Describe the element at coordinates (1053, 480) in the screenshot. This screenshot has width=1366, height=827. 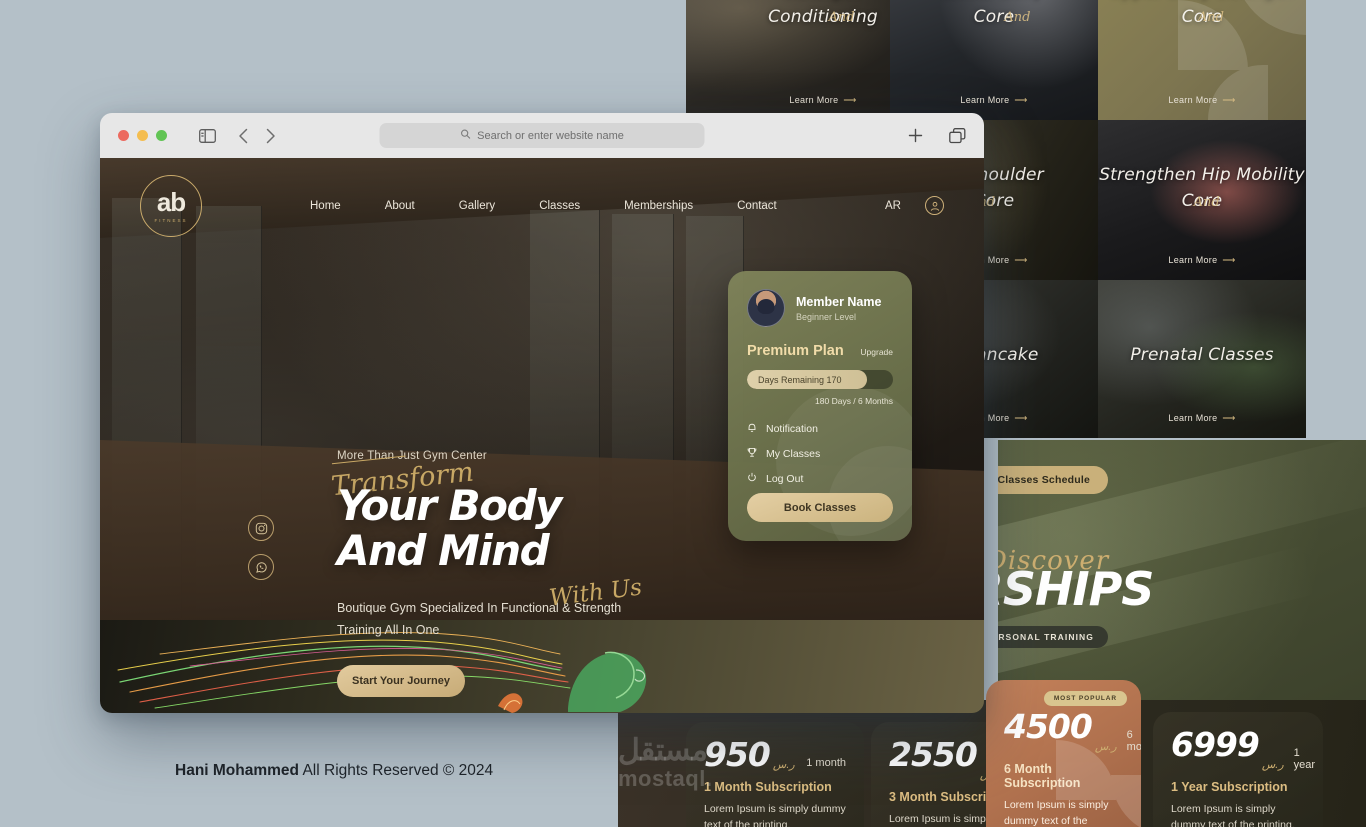
I see `classes-schedule-button: Classes Schedule` at that location.